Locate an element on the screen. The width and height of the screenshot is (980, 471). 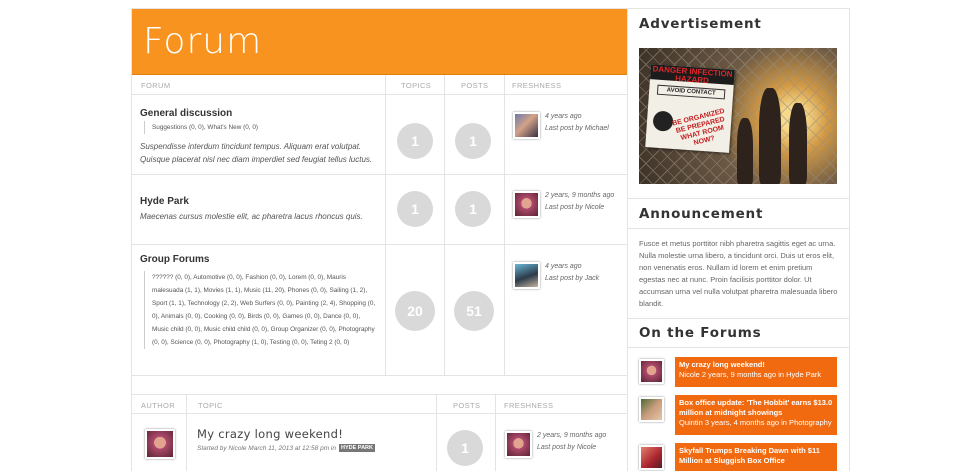
col-author: AUTHOR is located at coordinates (158, 405).